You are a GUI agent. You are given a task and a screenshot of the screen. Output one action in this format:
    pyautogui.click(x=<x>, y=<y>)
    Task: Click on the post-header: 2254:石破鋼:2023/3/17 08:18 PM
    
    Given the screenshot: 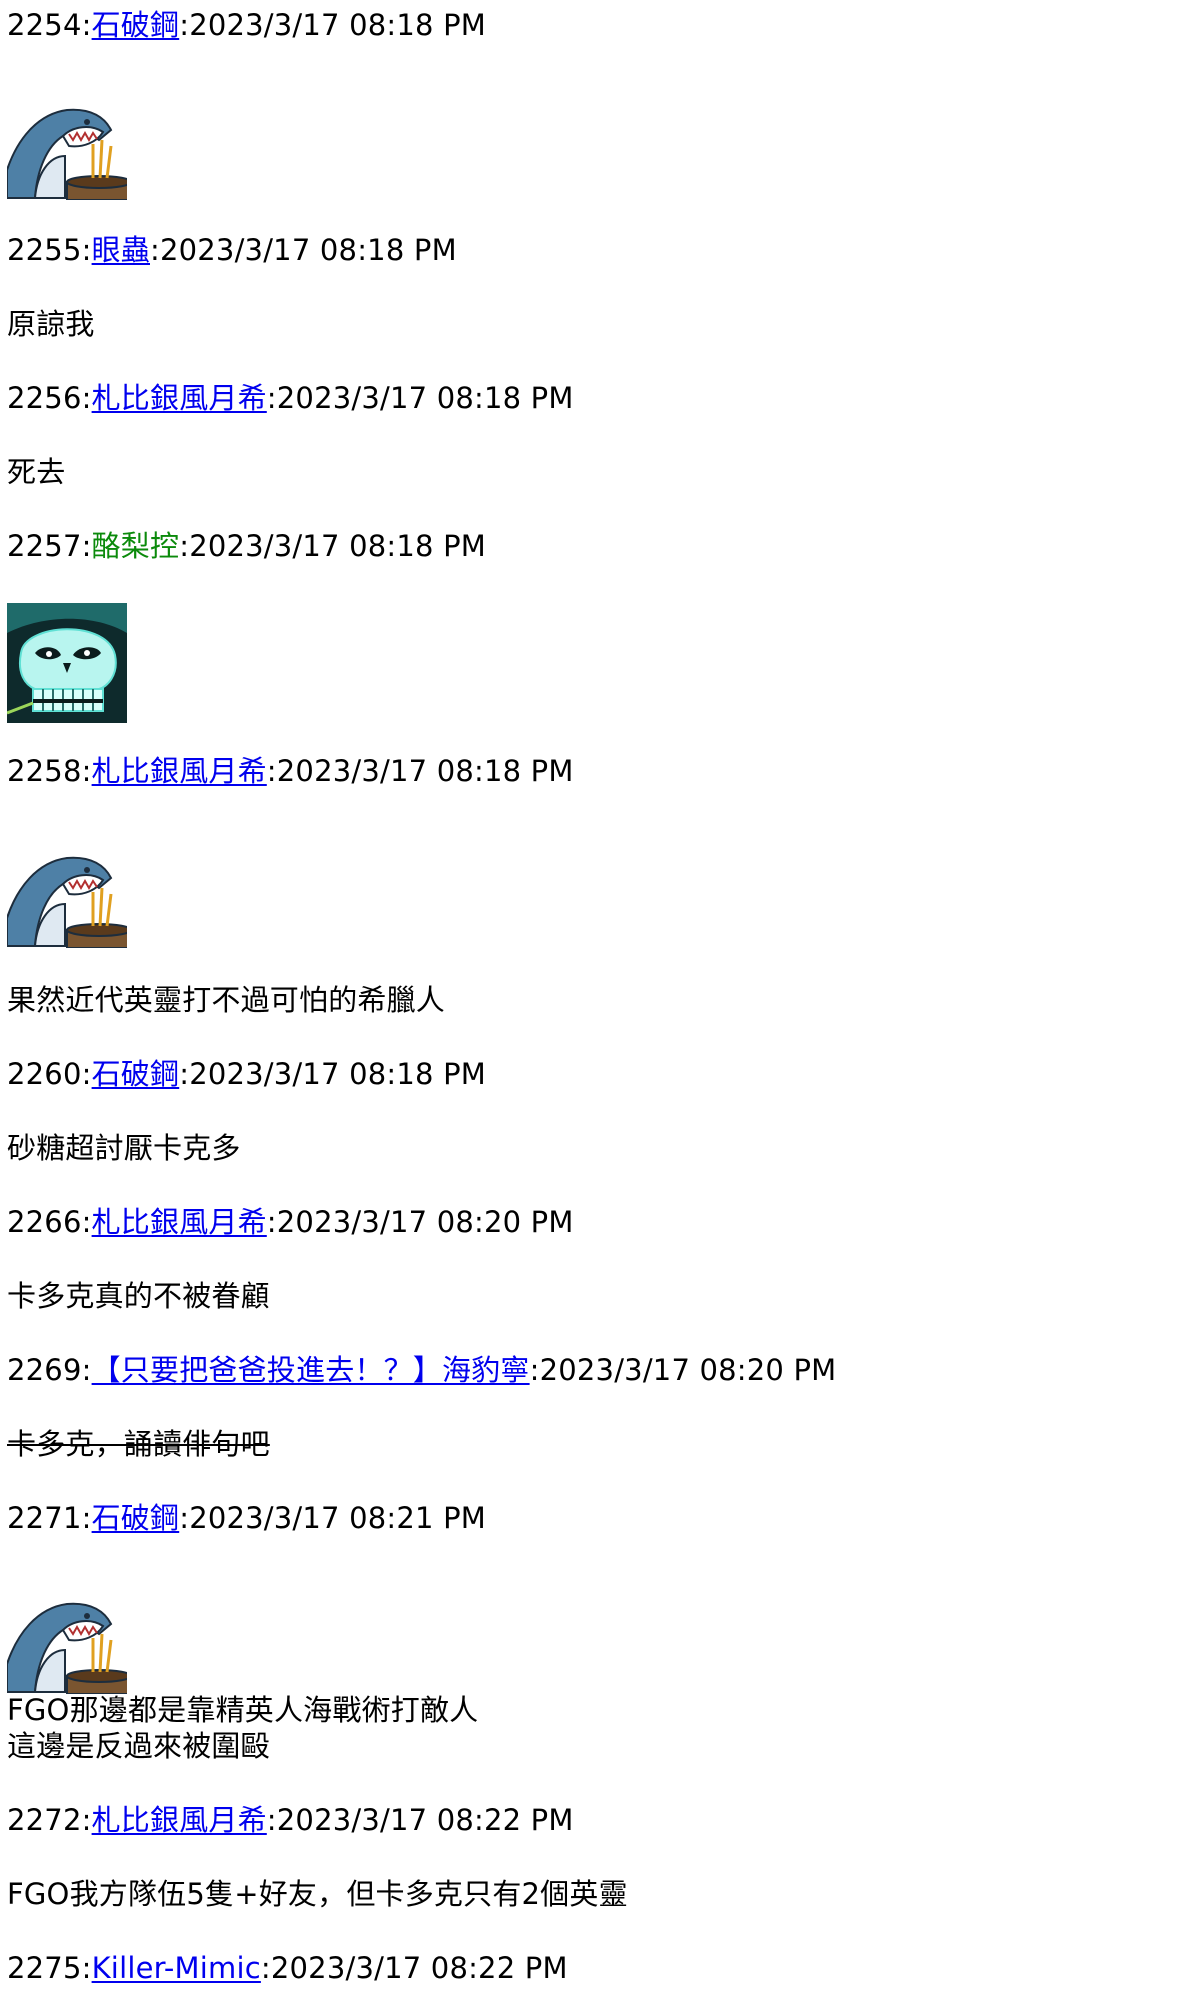 What is the action you would take?
    pyautogui.click(x=247, y=25)
    